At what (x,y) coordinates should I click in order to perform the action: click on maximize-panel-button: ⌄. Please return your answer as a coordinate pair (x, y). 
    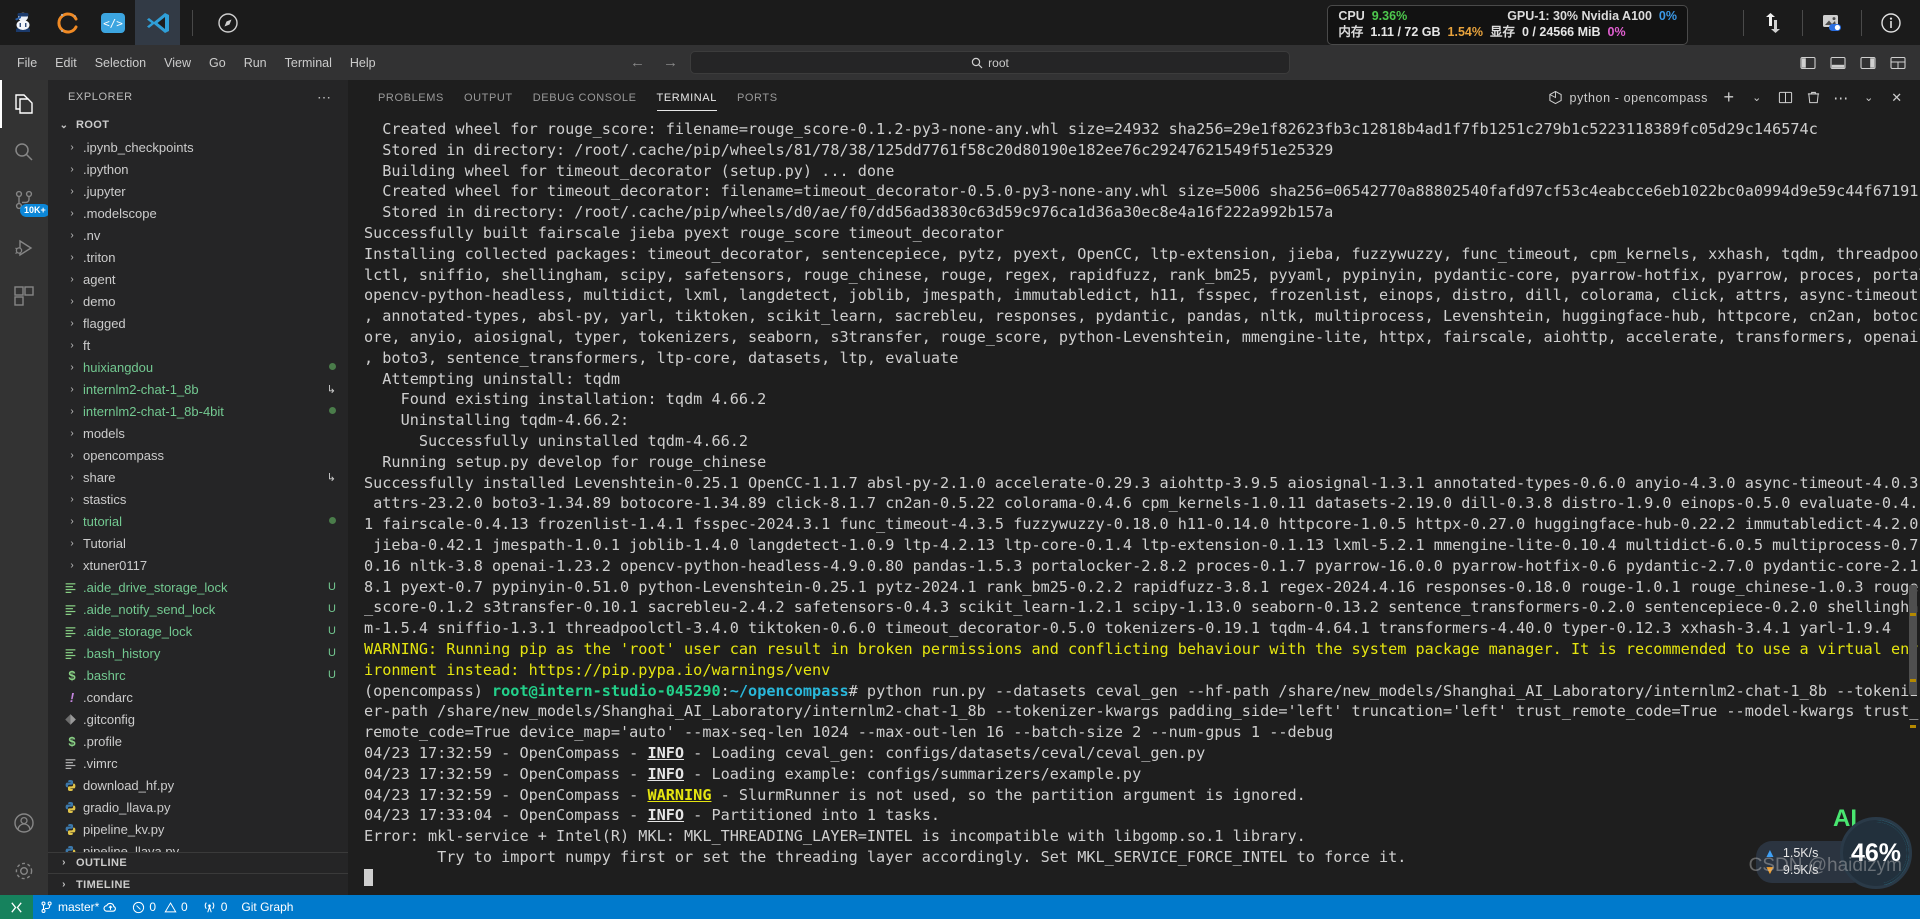
    Looking at the image, I should click on (1869, 98).